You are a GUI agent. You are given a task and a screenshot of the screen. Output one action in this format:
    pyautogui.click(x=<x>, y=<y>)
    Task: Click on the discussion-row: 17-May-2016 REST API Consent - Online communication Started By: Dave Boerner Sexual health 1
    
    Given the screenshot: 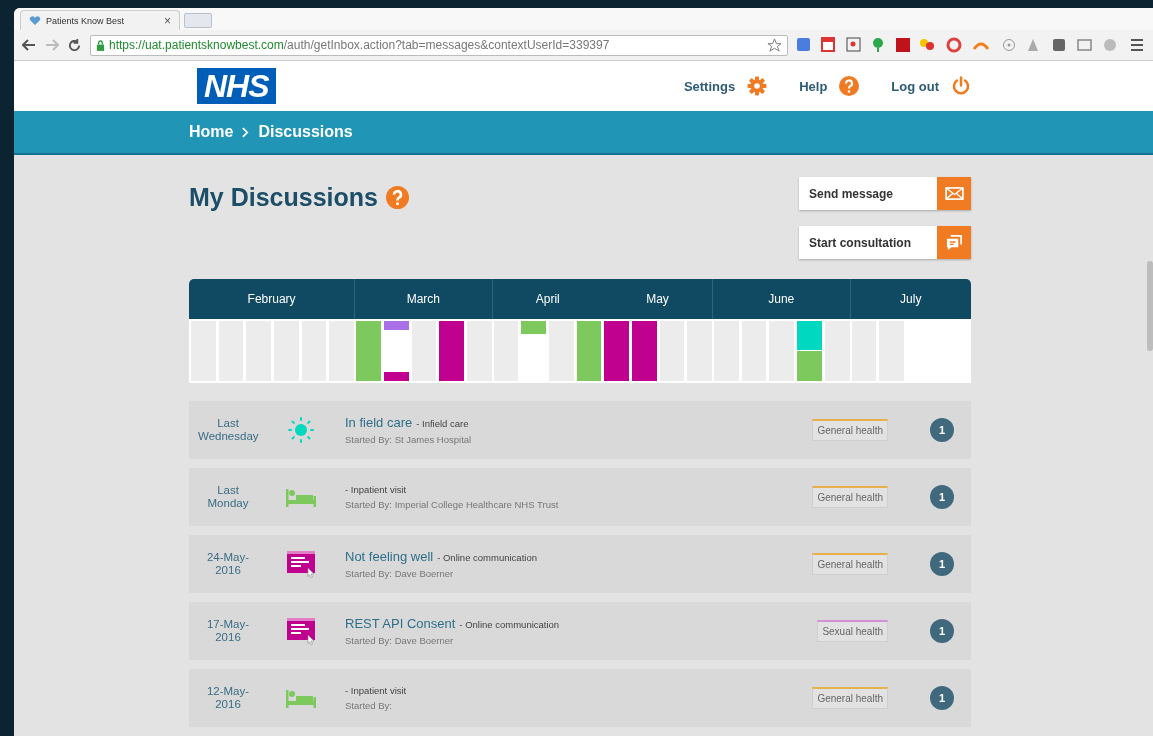 What is the action you would take?
    pyautogui.click(x=580, y=631)
    